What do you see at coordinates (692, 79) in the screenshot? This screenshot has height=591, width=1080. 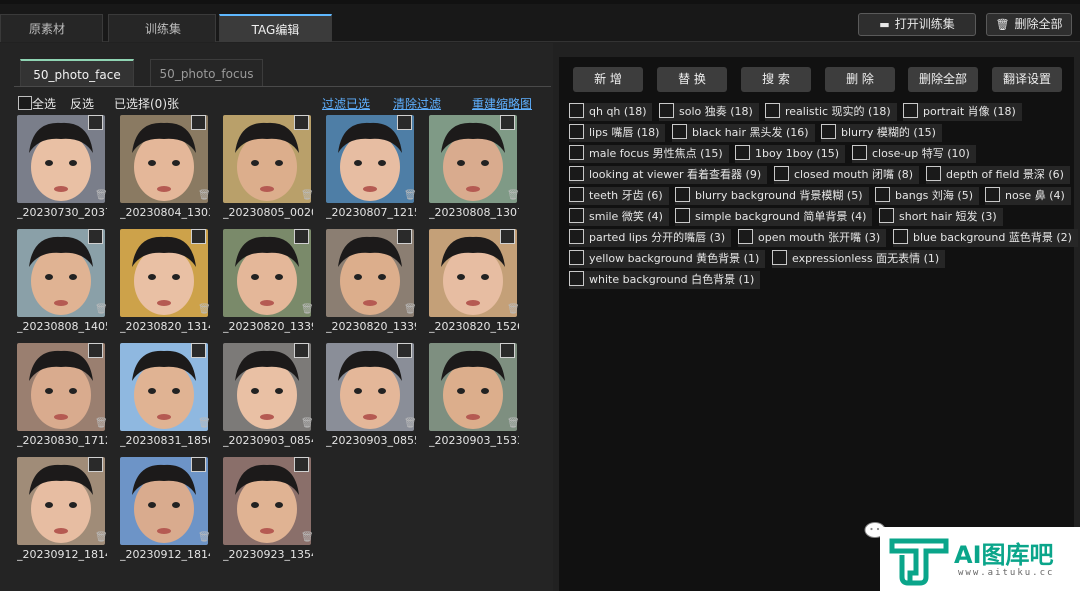 I see `replace-tag-button: 替 换` at bounding box center [692, 79].